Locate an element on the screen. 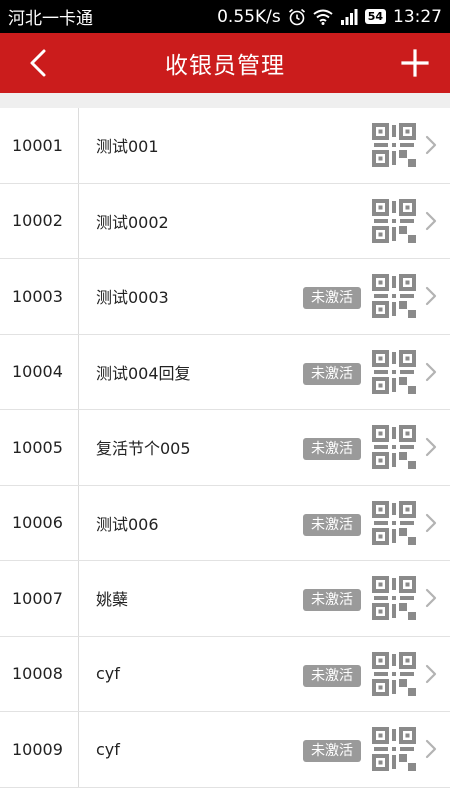 The width and height of the screenshot is (450, 800). cashier-id: 10007 is located at coordinates (39, 598).